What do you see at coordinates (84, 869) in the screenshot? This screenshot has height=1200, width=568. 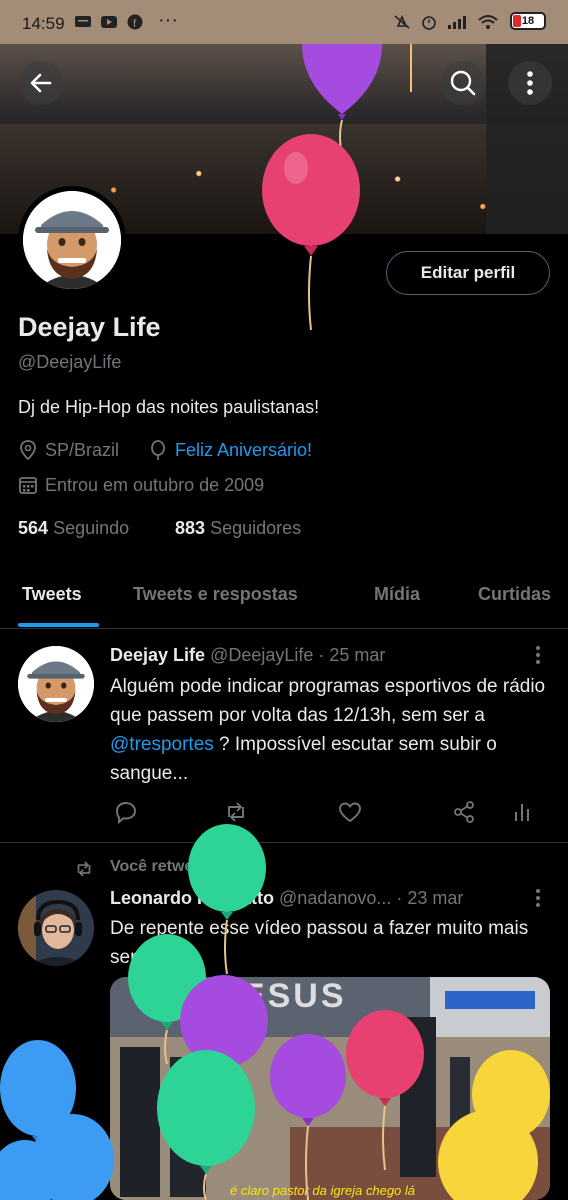 I see `retweet-indicator-icon` at bounding box center [84, 869].